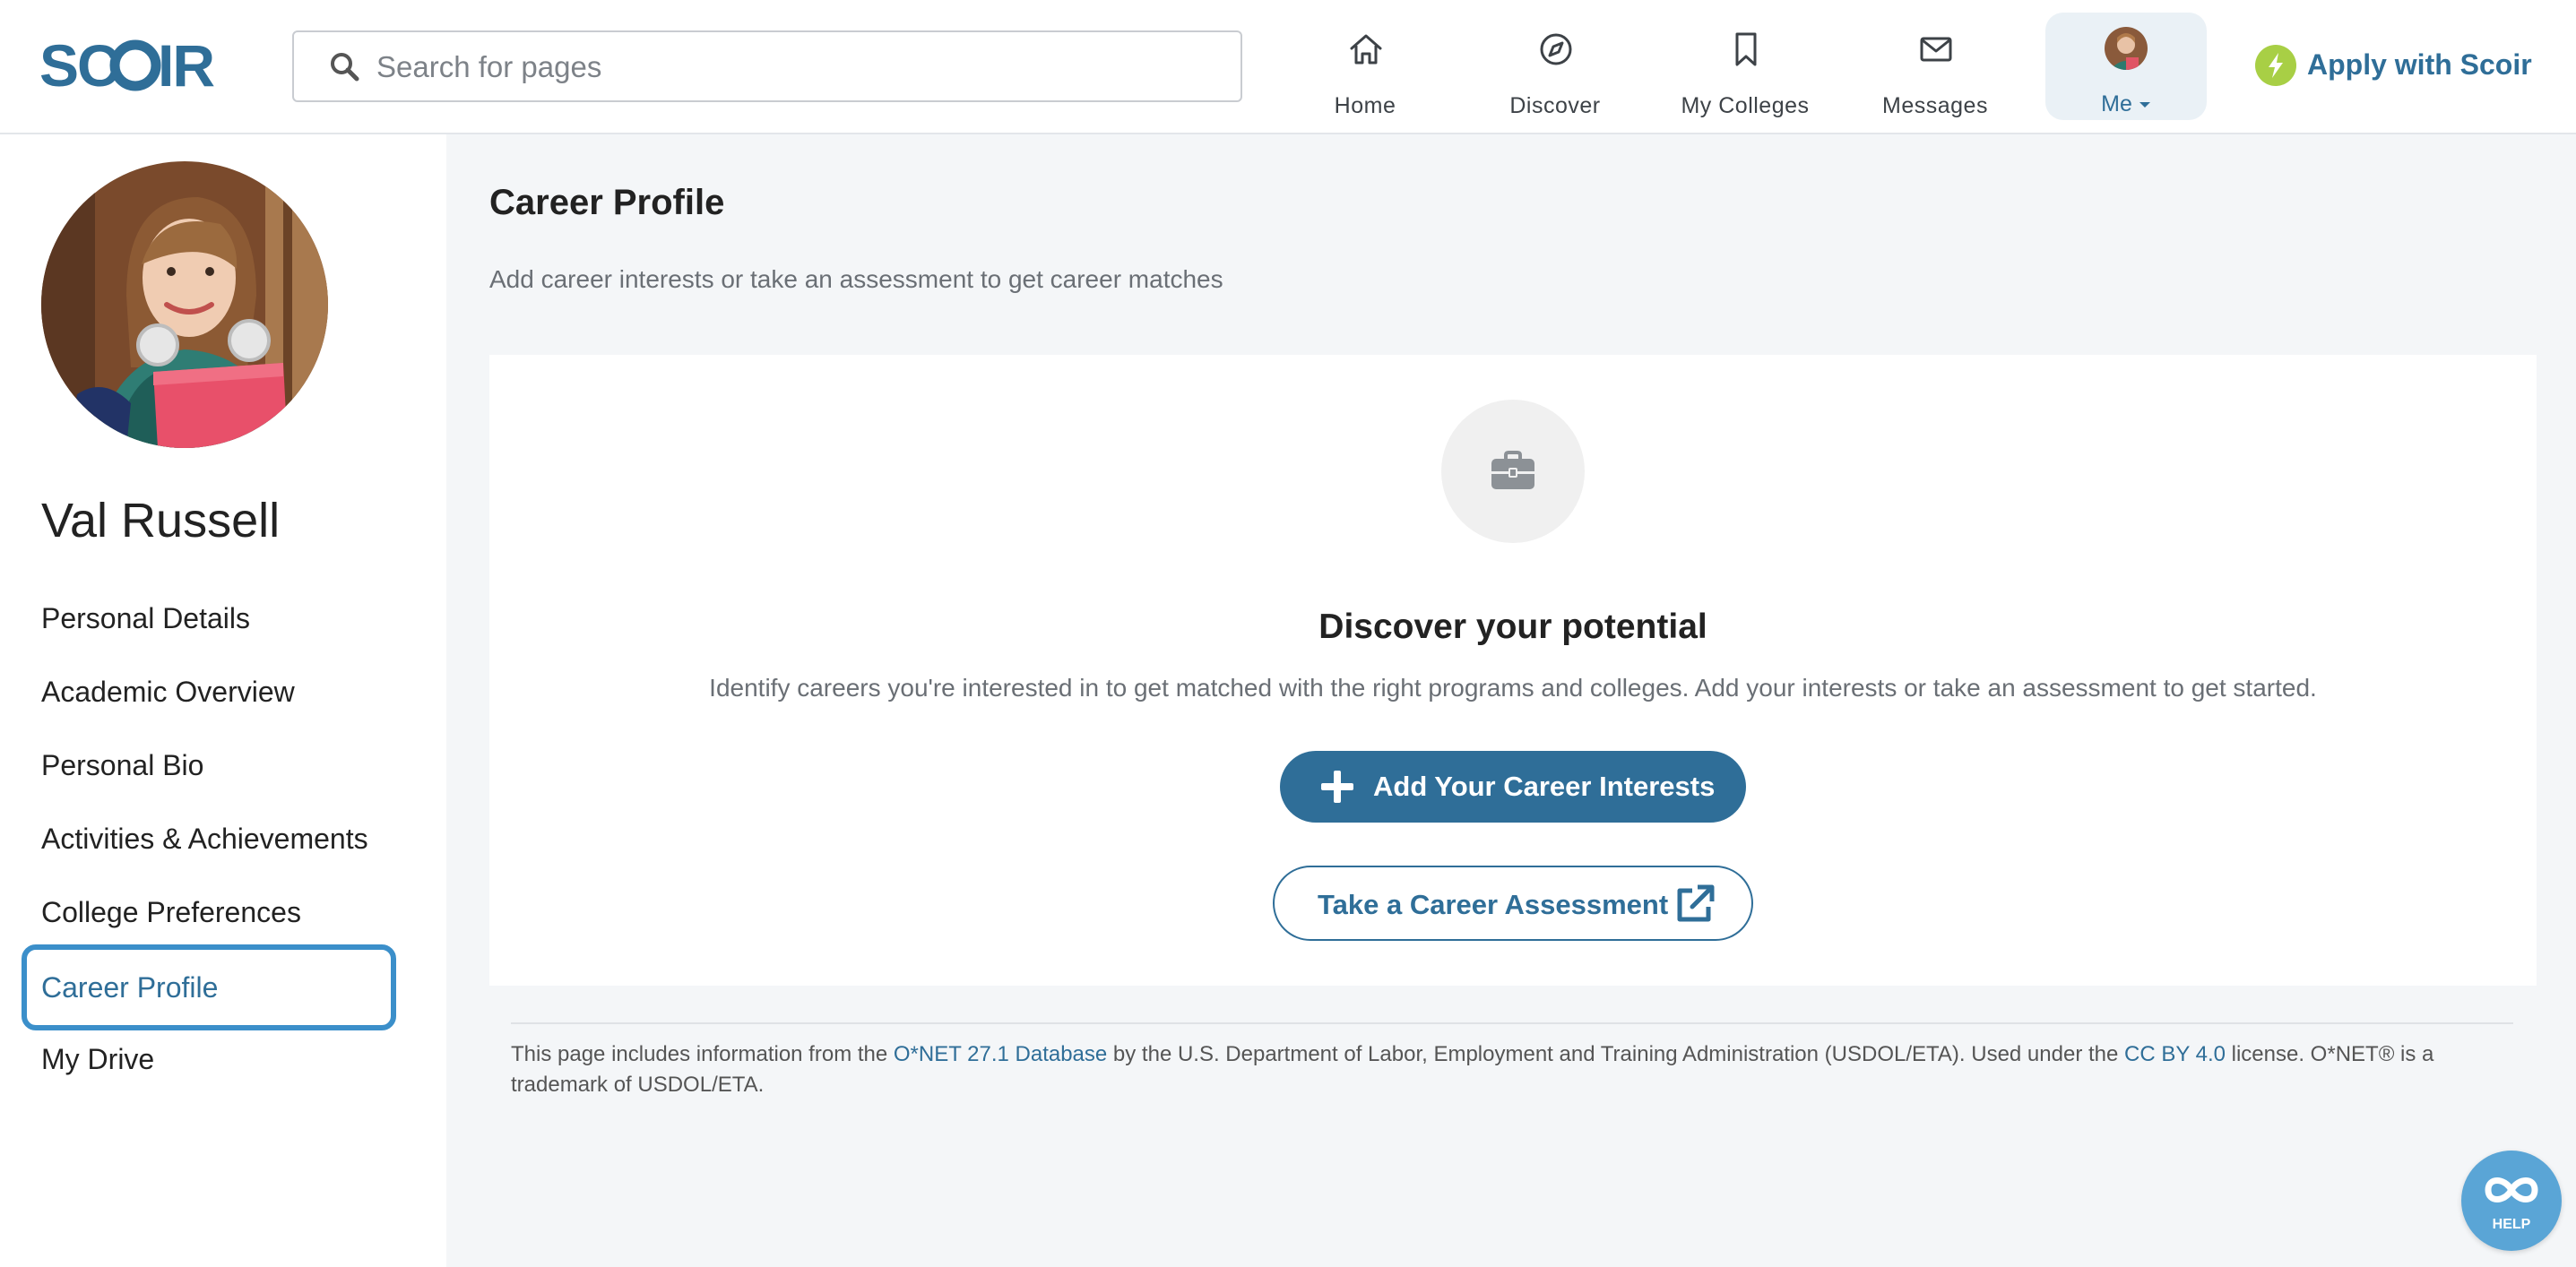 The width and height of the screenshot is (2576, 1267). What do you see at coordinates (168, 692) in the screenshot?
I see `sidebar-item-academic-overview: Academic Overview` at bounding box center [168, 692].